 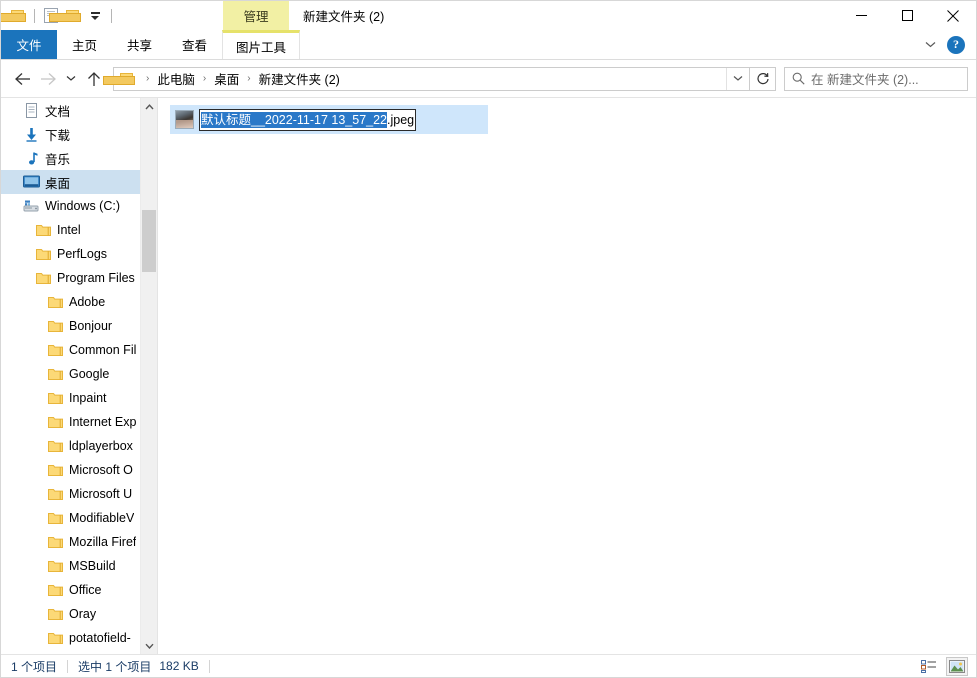 I want to click on sidebar-item-label: Microsoft U, so click(x=101, y=494).